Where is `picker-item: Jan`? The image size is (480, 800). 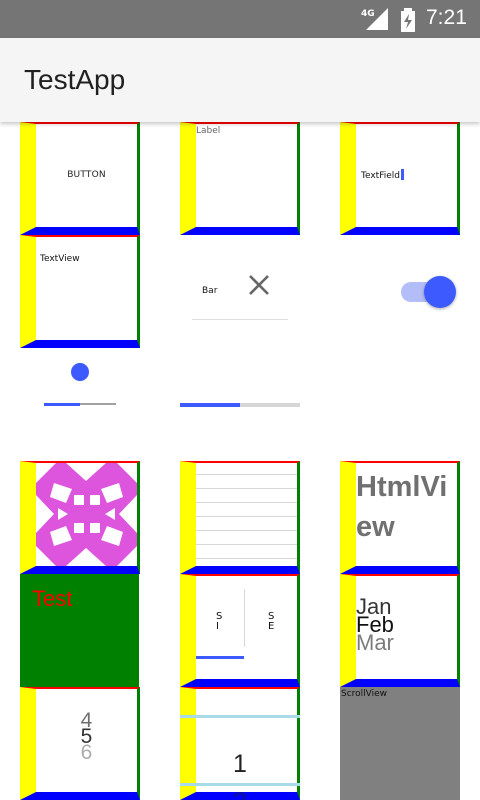 picker-item: Jan is located at coordinates (406, 607).